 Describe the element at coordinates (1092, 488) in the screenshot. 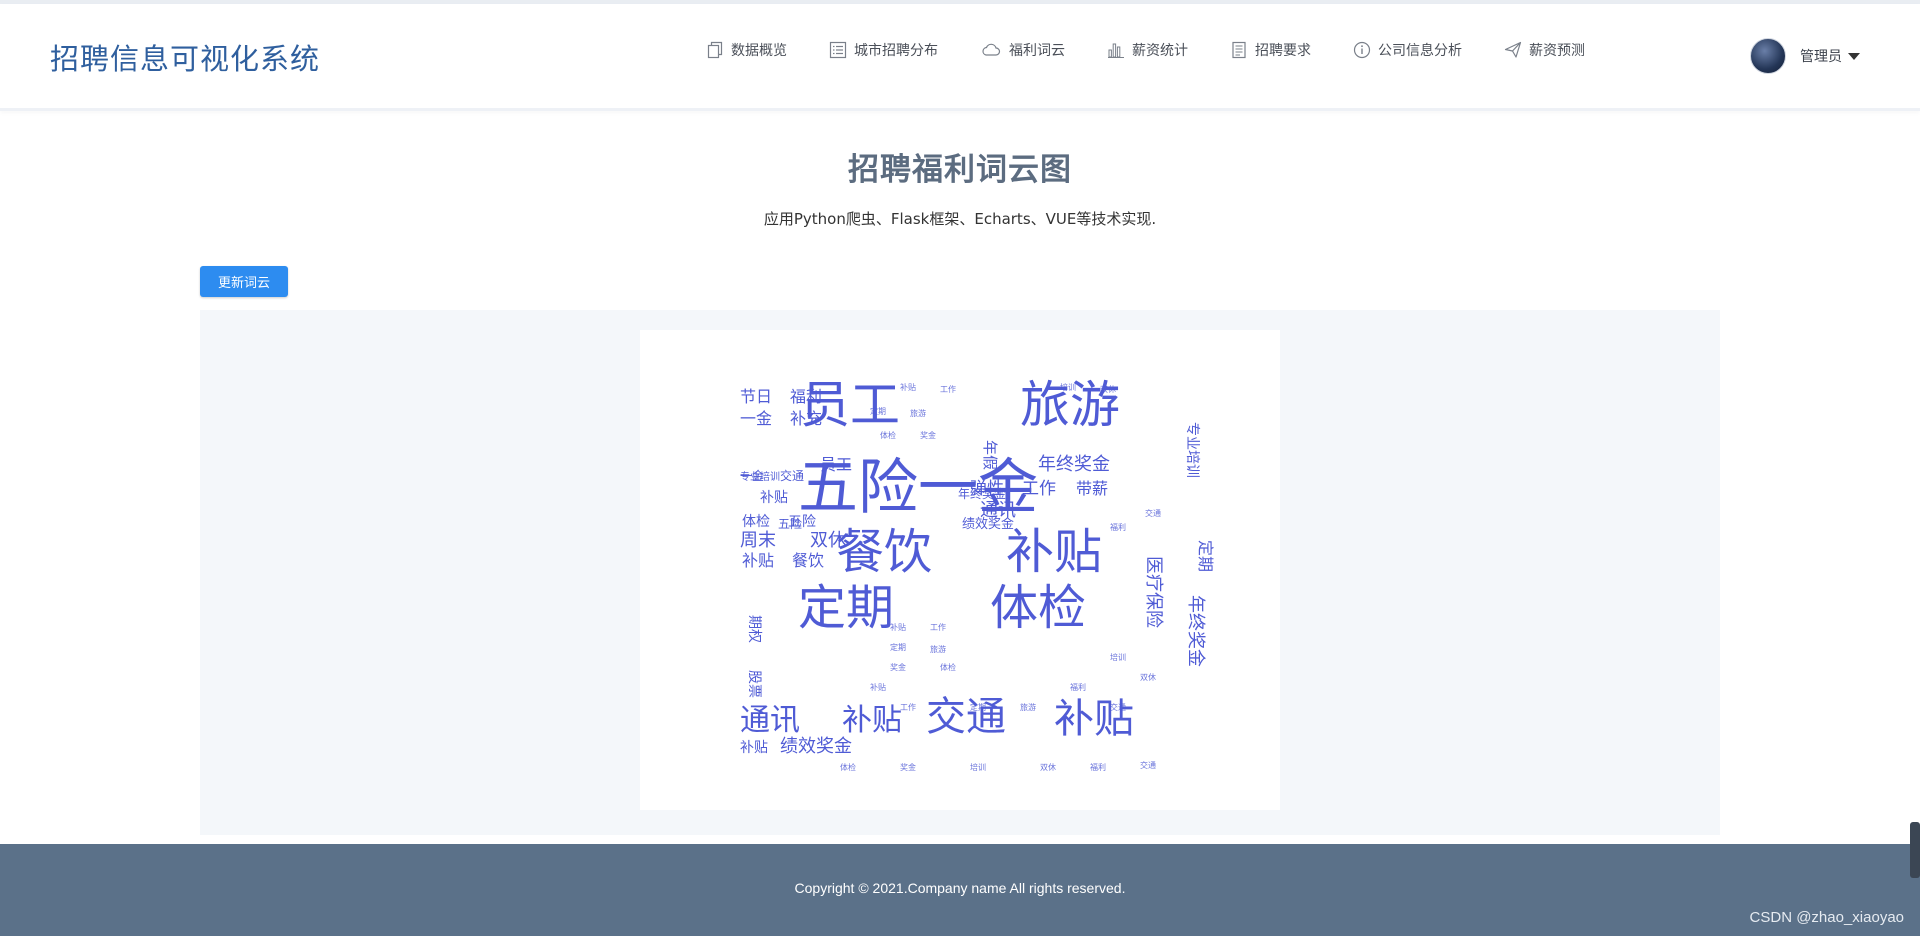

I see `wordcloud-word: 带薪` at that location.